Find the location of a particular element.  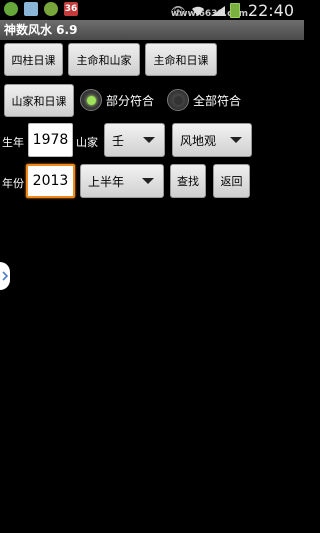

wifi-icon is located at coordinates (197, 11).